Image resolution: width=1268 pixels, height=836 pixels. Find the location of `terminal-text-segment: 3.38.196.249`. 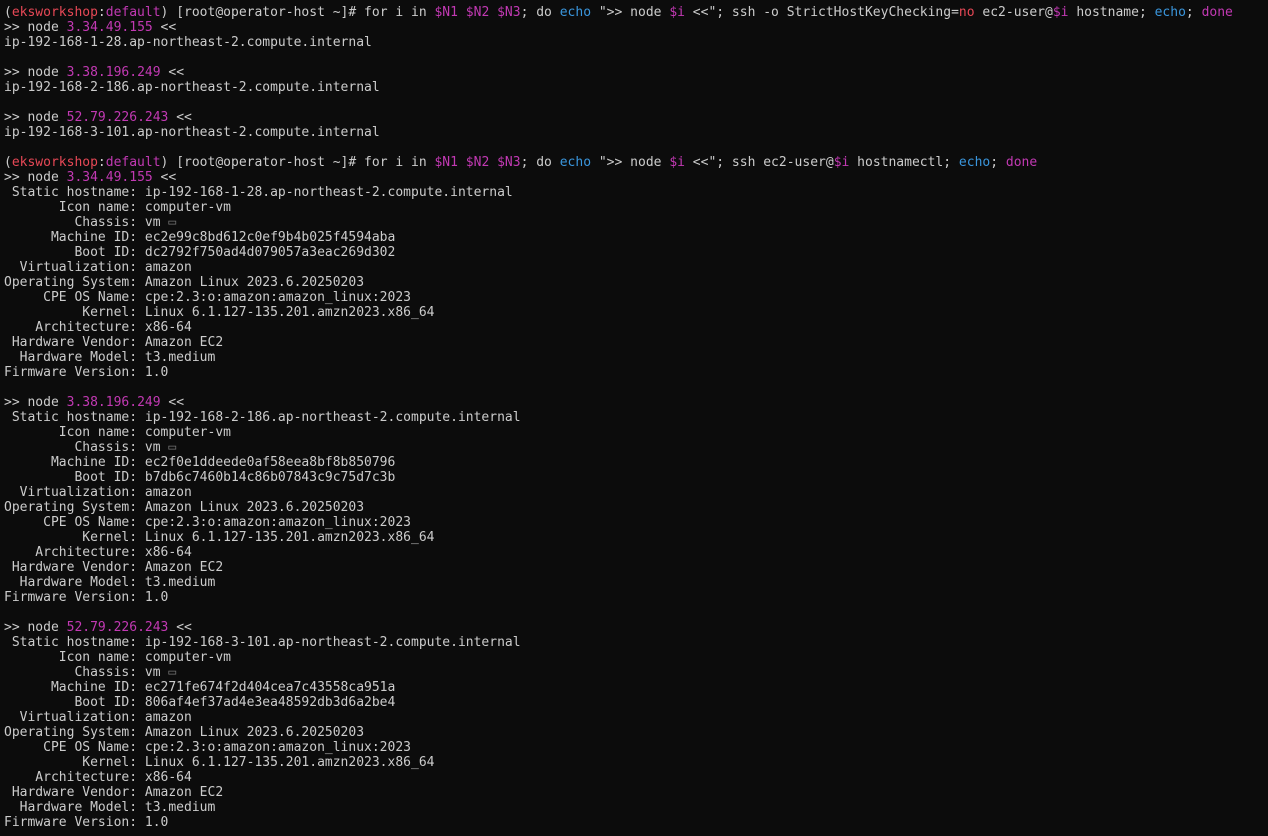

terminal-text-segment: 3.38.196.249 is located at coordinates (113, 402).